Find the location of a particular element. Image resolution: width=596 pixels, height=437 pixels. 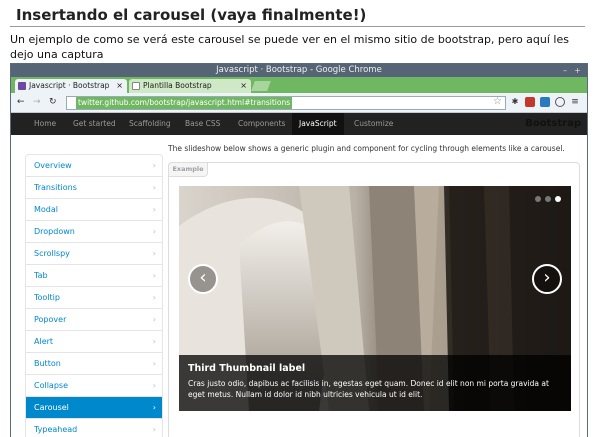

sidebar-item-label: Transitions is located at coordinates (55, 187).